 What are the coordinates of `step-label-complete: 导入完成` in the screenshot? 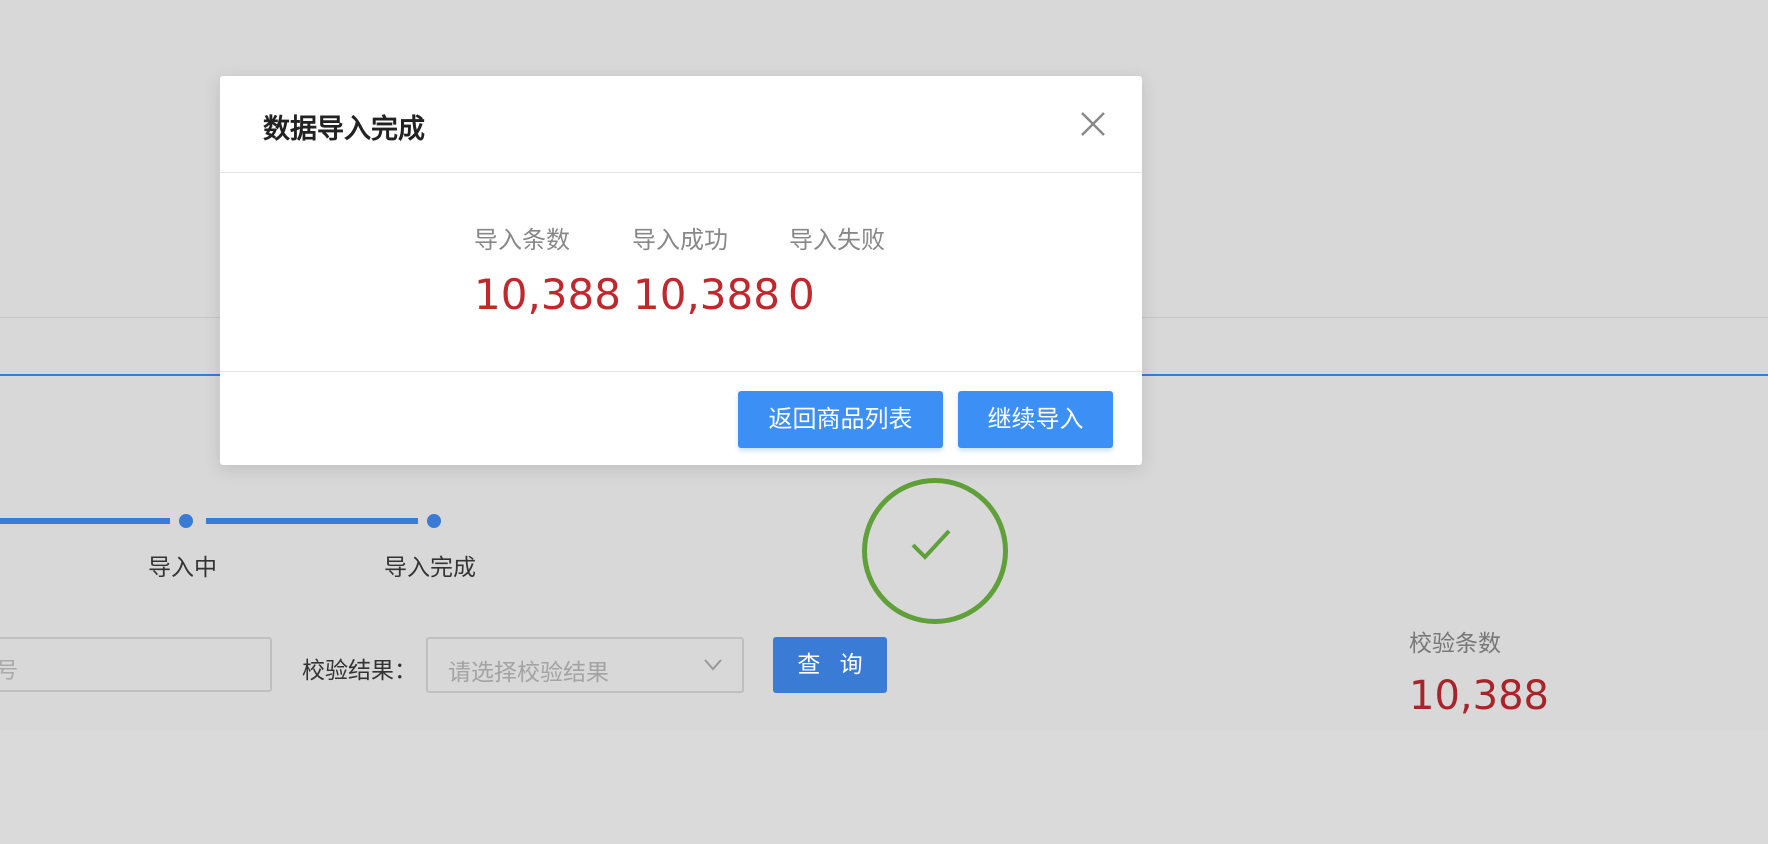 It's located at (430, 568).